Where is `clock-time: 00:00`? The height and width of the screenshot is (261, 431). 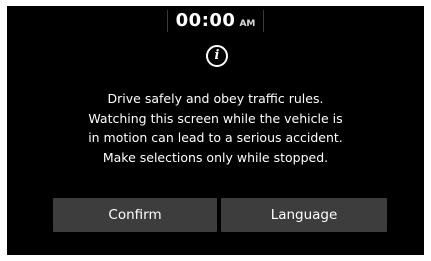
clock-time: 00:00 is located at coordinates (205, 20).